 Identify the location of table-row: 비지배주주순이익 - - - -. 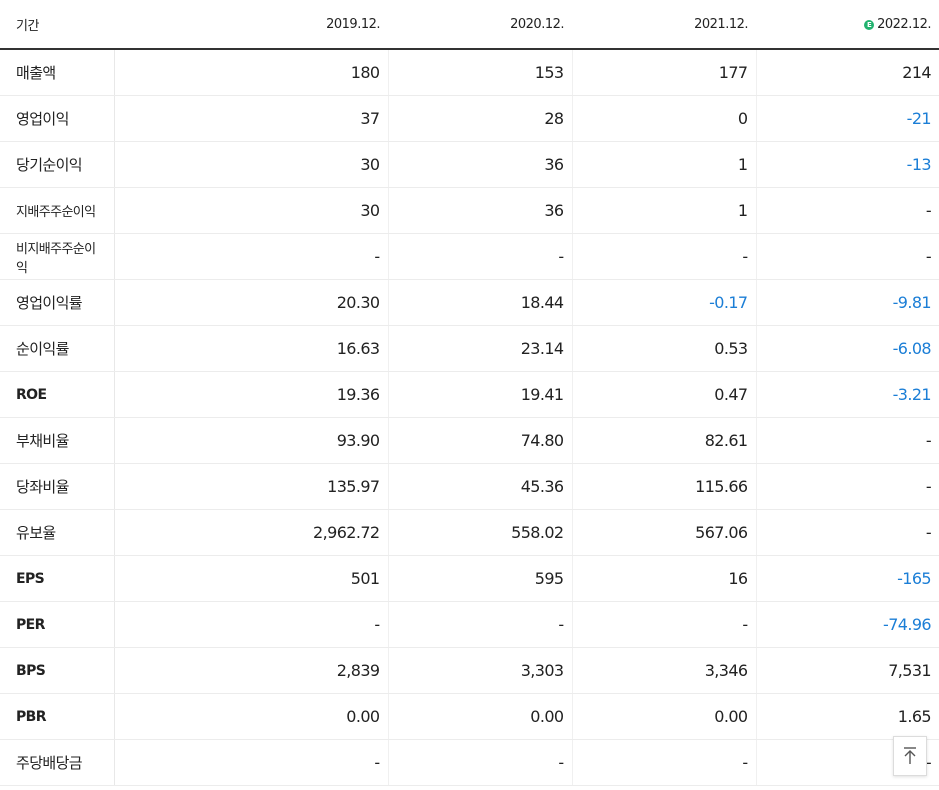
(469, 256).